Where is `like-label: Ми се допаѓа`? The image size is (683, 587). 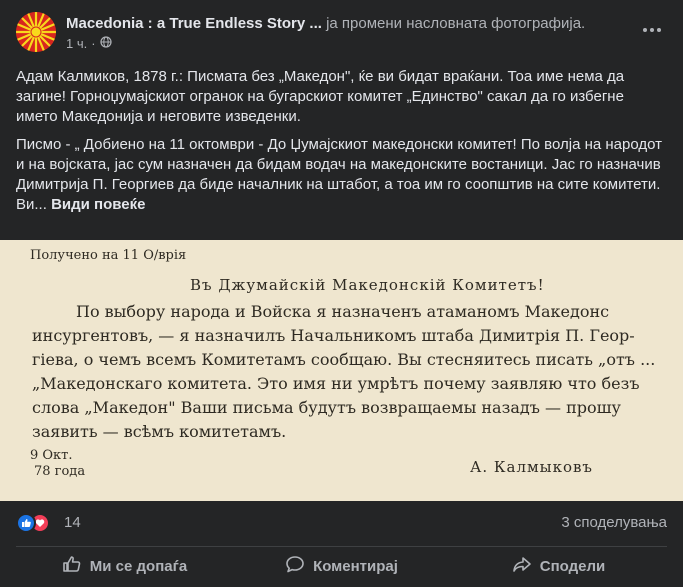
like-label: Ми се допаѓа is located at coordinates (138, 566).